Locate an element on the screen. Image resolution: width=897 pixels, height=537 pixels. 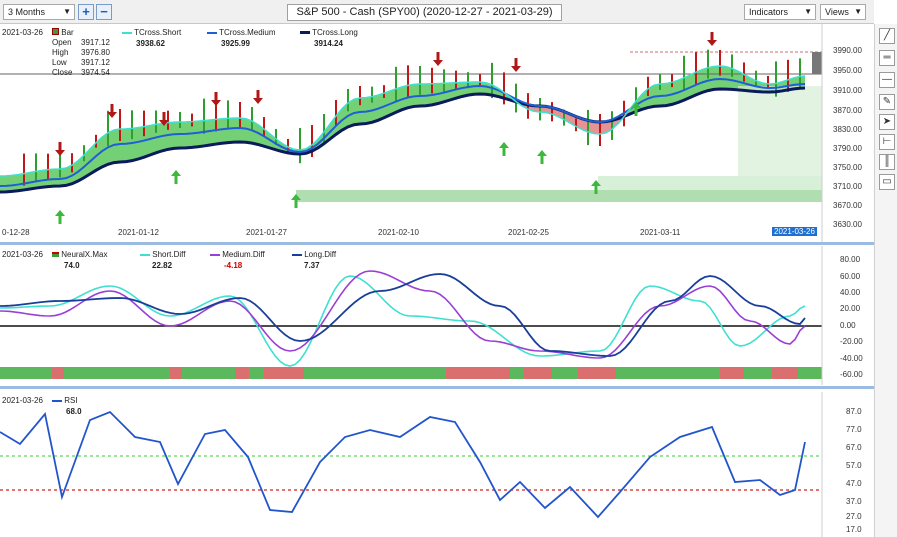
neuralx-strip is located at coordinates (411, 373).